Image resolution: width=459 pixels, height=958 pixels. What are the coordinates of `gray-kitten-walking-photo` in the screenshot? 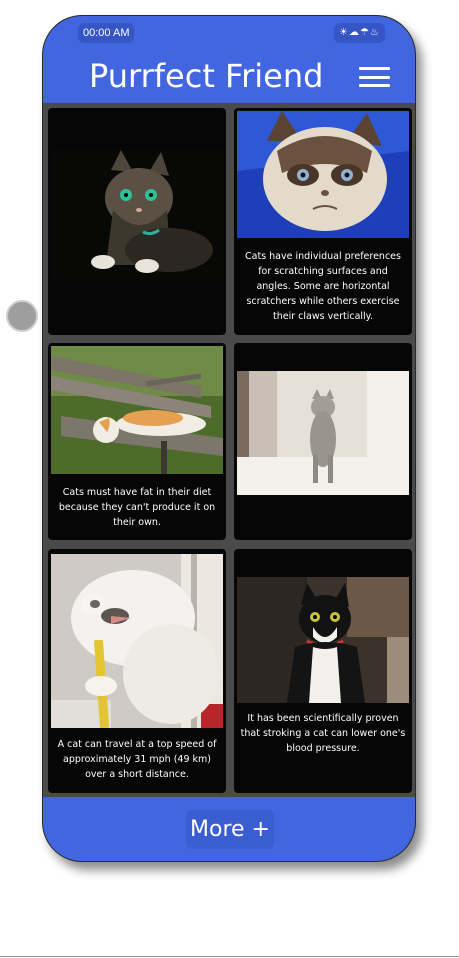 It's located at (323, 433).